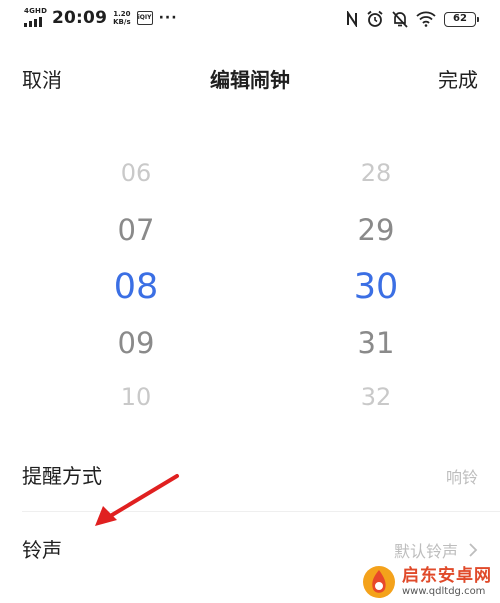 Image resolution: width=500 pixels, height=603 pixels. I want to click on header-bar: 取消 编辑闹钟 完成, so click(250, 78).